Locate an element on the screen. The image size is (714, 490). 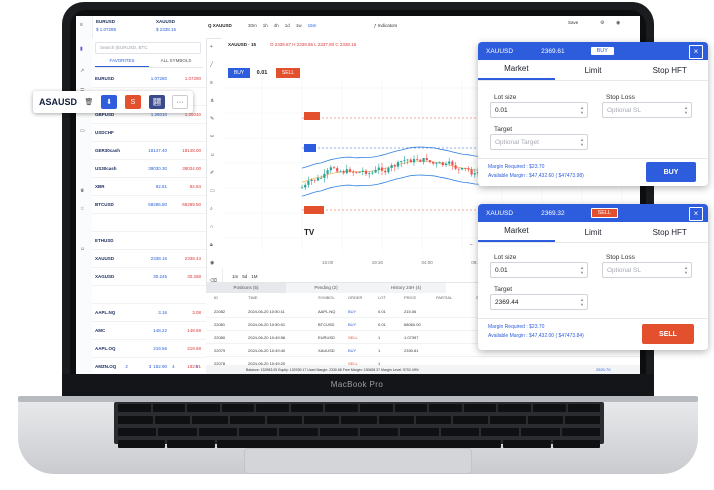
list-item: XBR 82.81 82.84 is located at coordinates (149, 187).